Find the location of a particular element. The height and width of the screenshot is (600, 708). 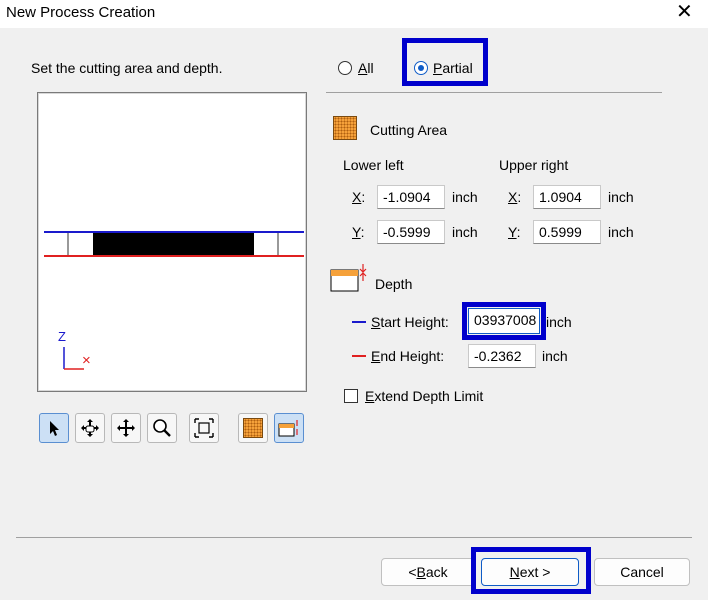

cutting-area-tool-button is located at coordinates (253, 428).